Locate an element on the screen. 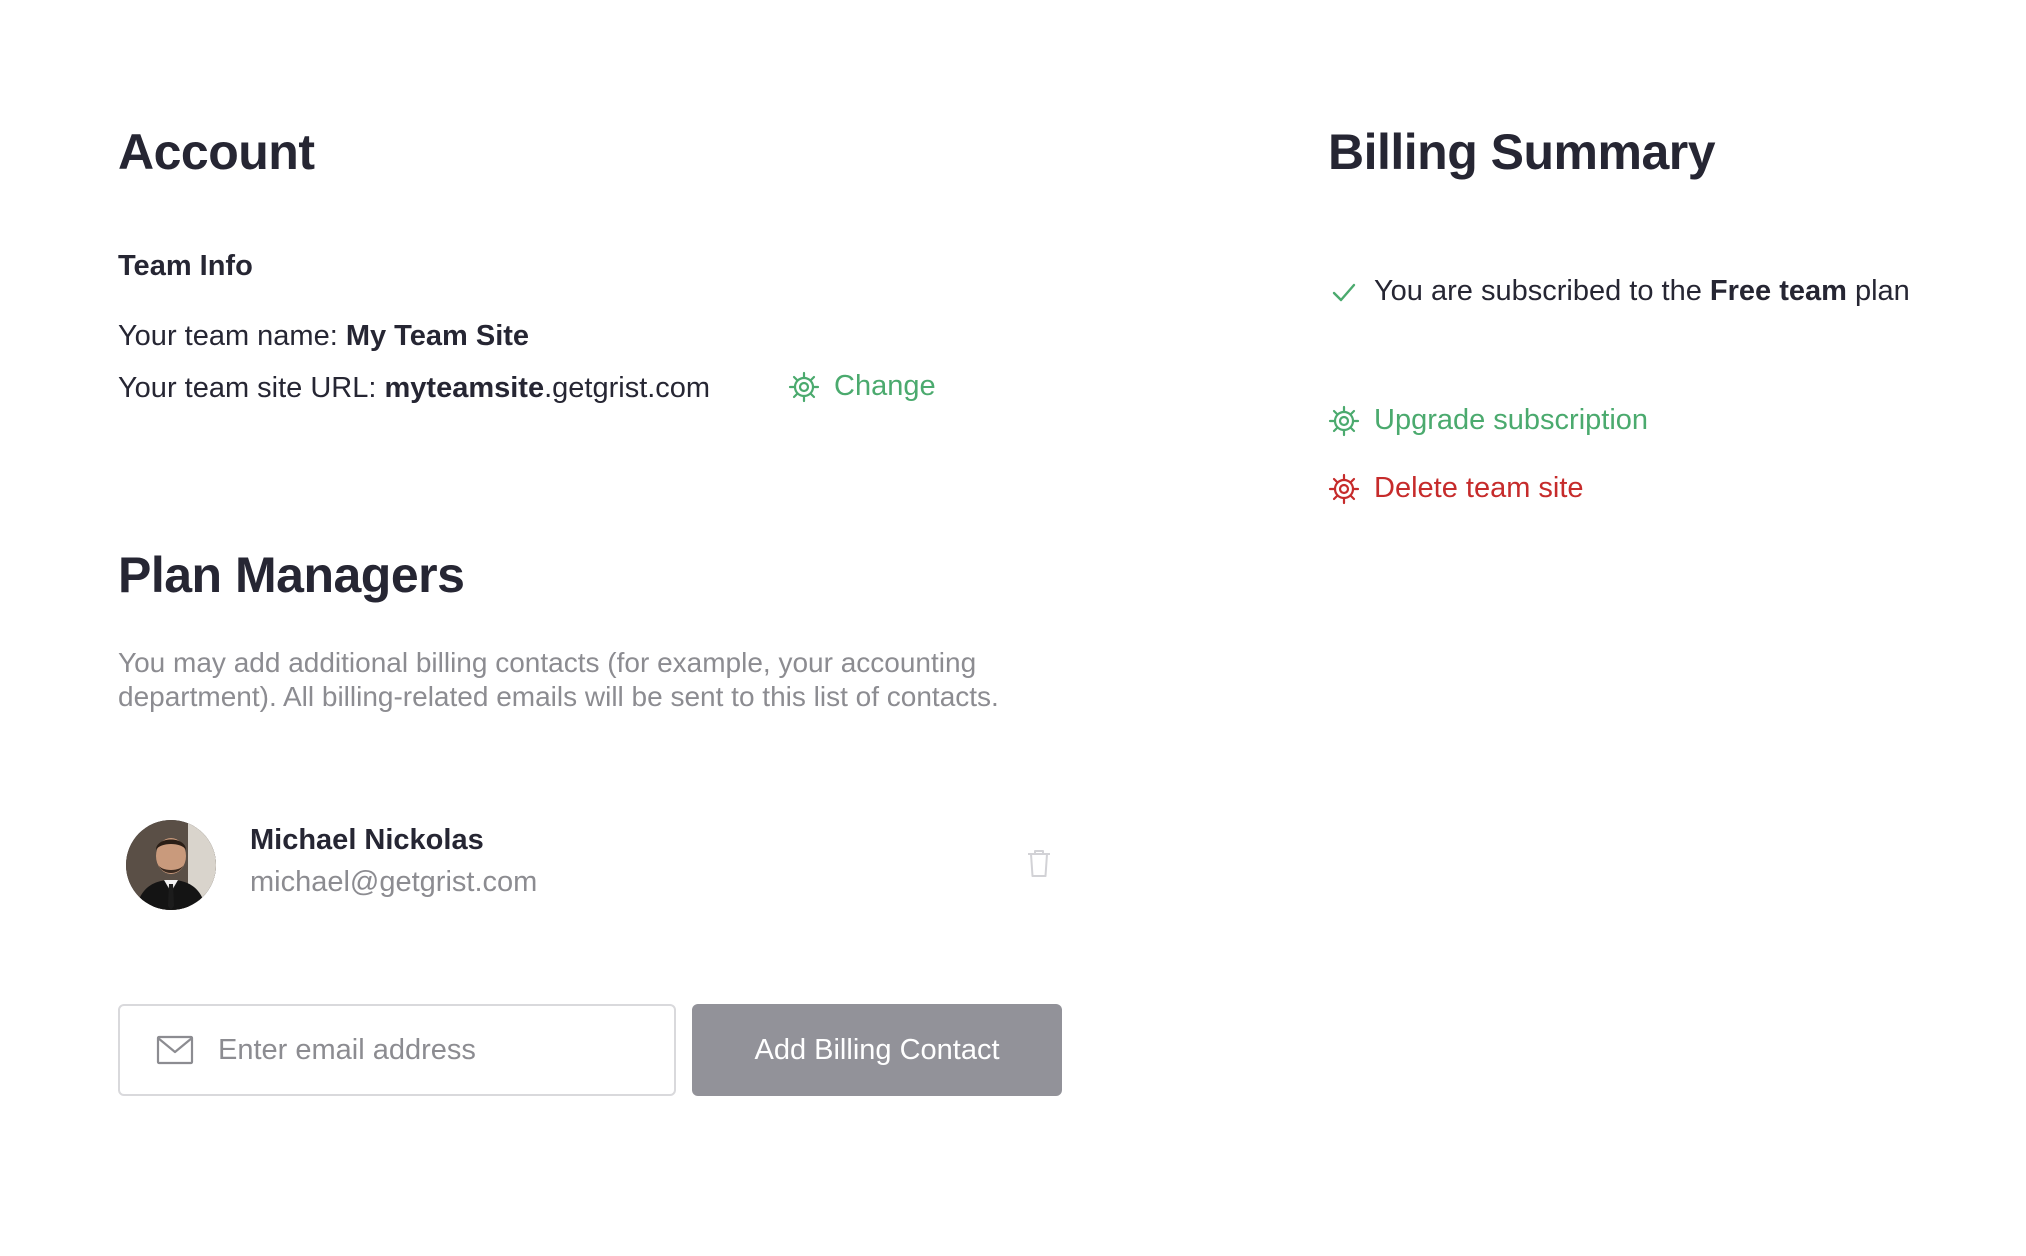  team-info-heading: Team Info is located at coordinates (185, 266).